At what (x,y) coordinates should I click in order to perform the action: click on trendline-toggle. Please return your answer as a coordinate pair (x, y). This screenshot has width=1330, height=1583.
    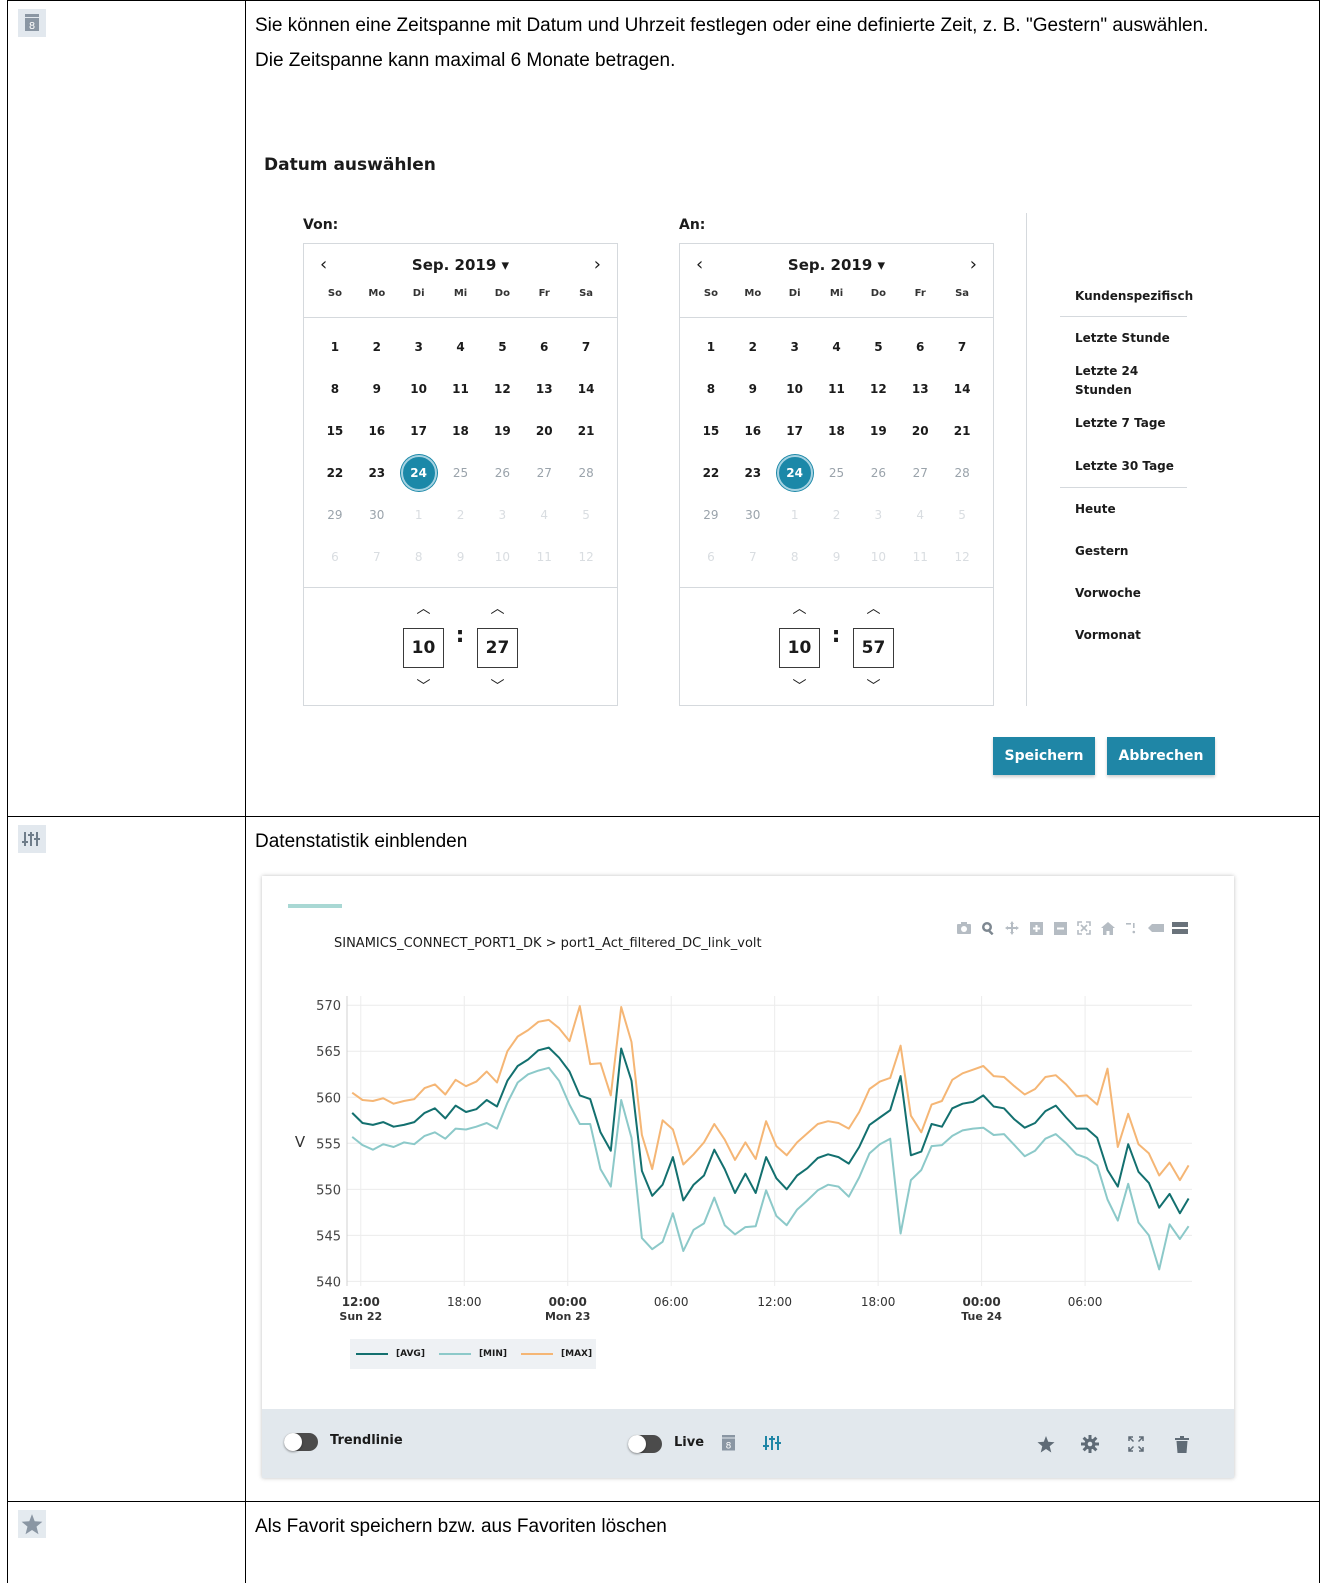
    Looking at the image, I should click on (301, 1442).